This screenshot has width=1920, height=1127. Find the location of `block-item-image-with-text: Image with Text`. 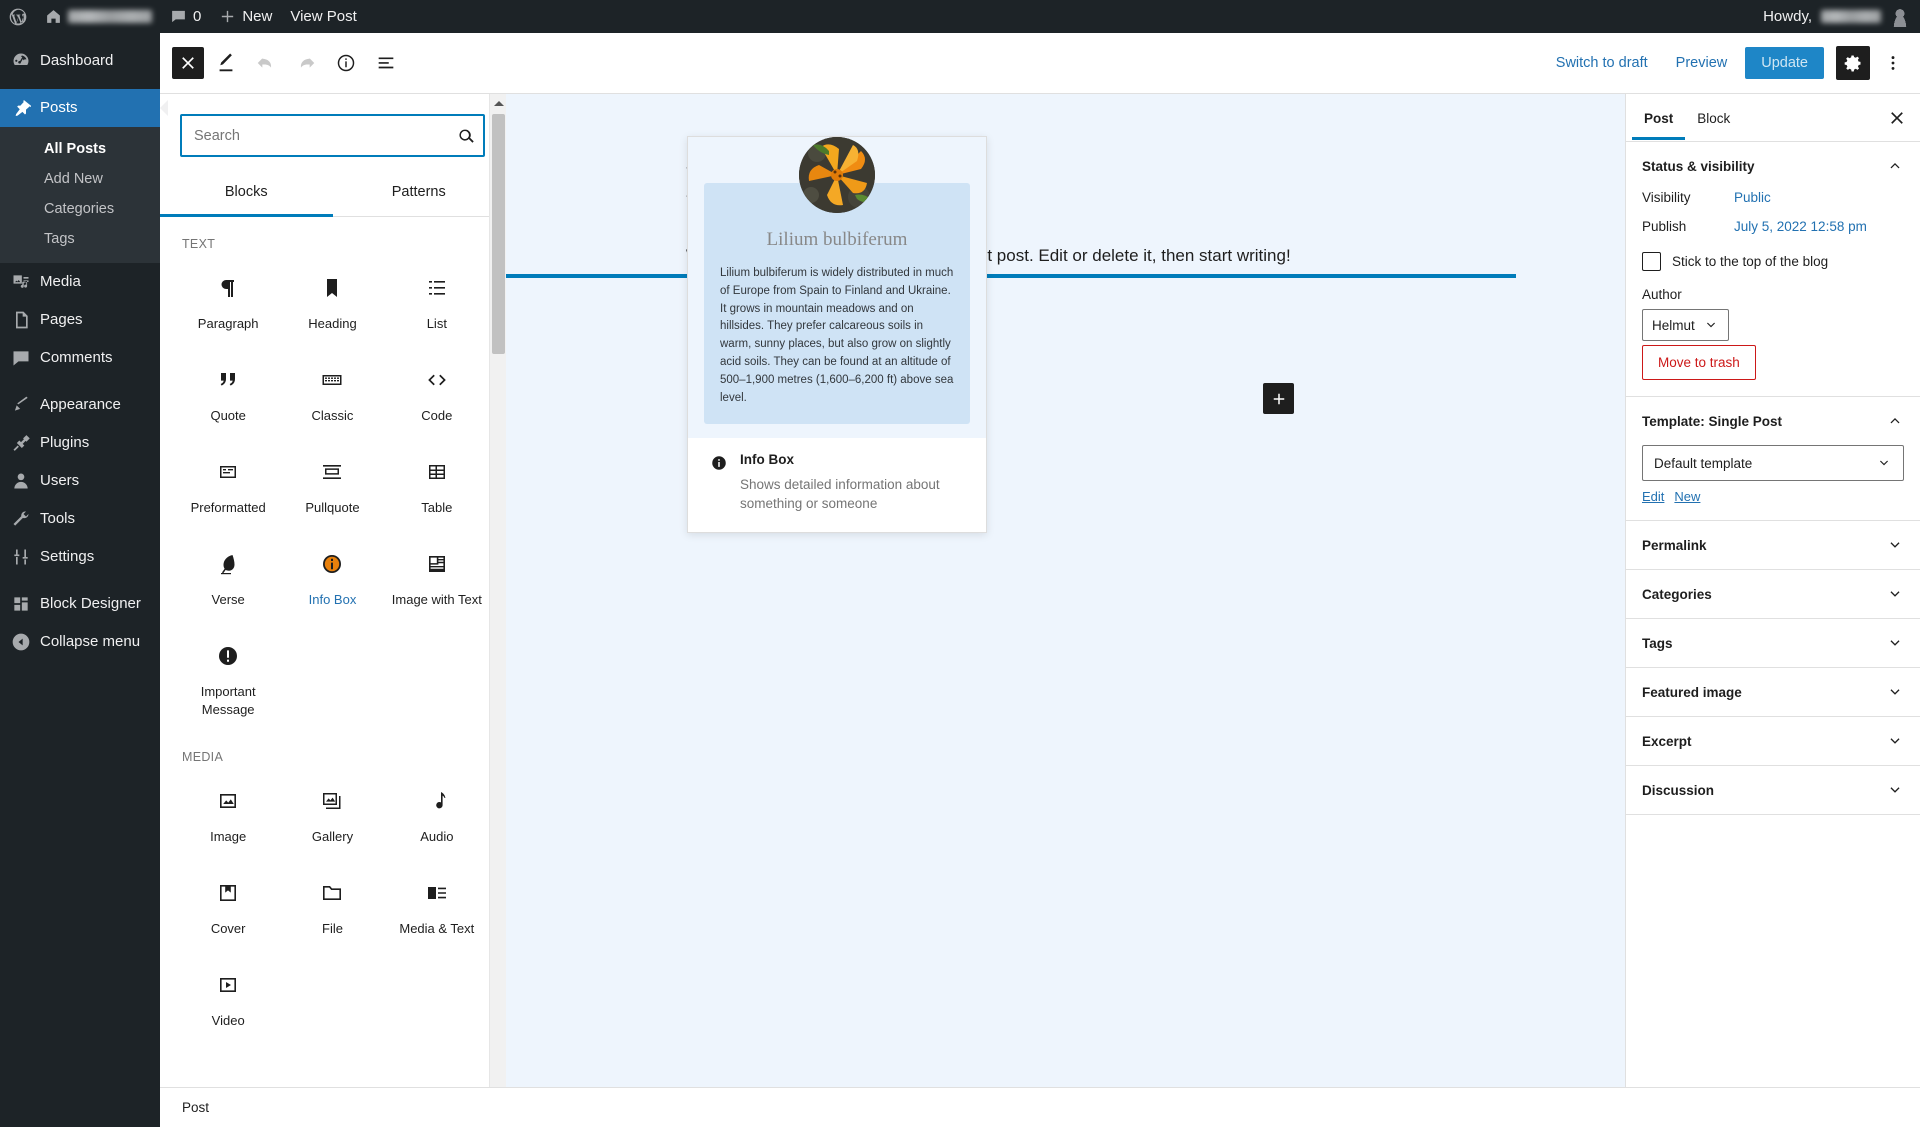

block-item-image-with-text: Image with Text is located at coordinates (437, 581).